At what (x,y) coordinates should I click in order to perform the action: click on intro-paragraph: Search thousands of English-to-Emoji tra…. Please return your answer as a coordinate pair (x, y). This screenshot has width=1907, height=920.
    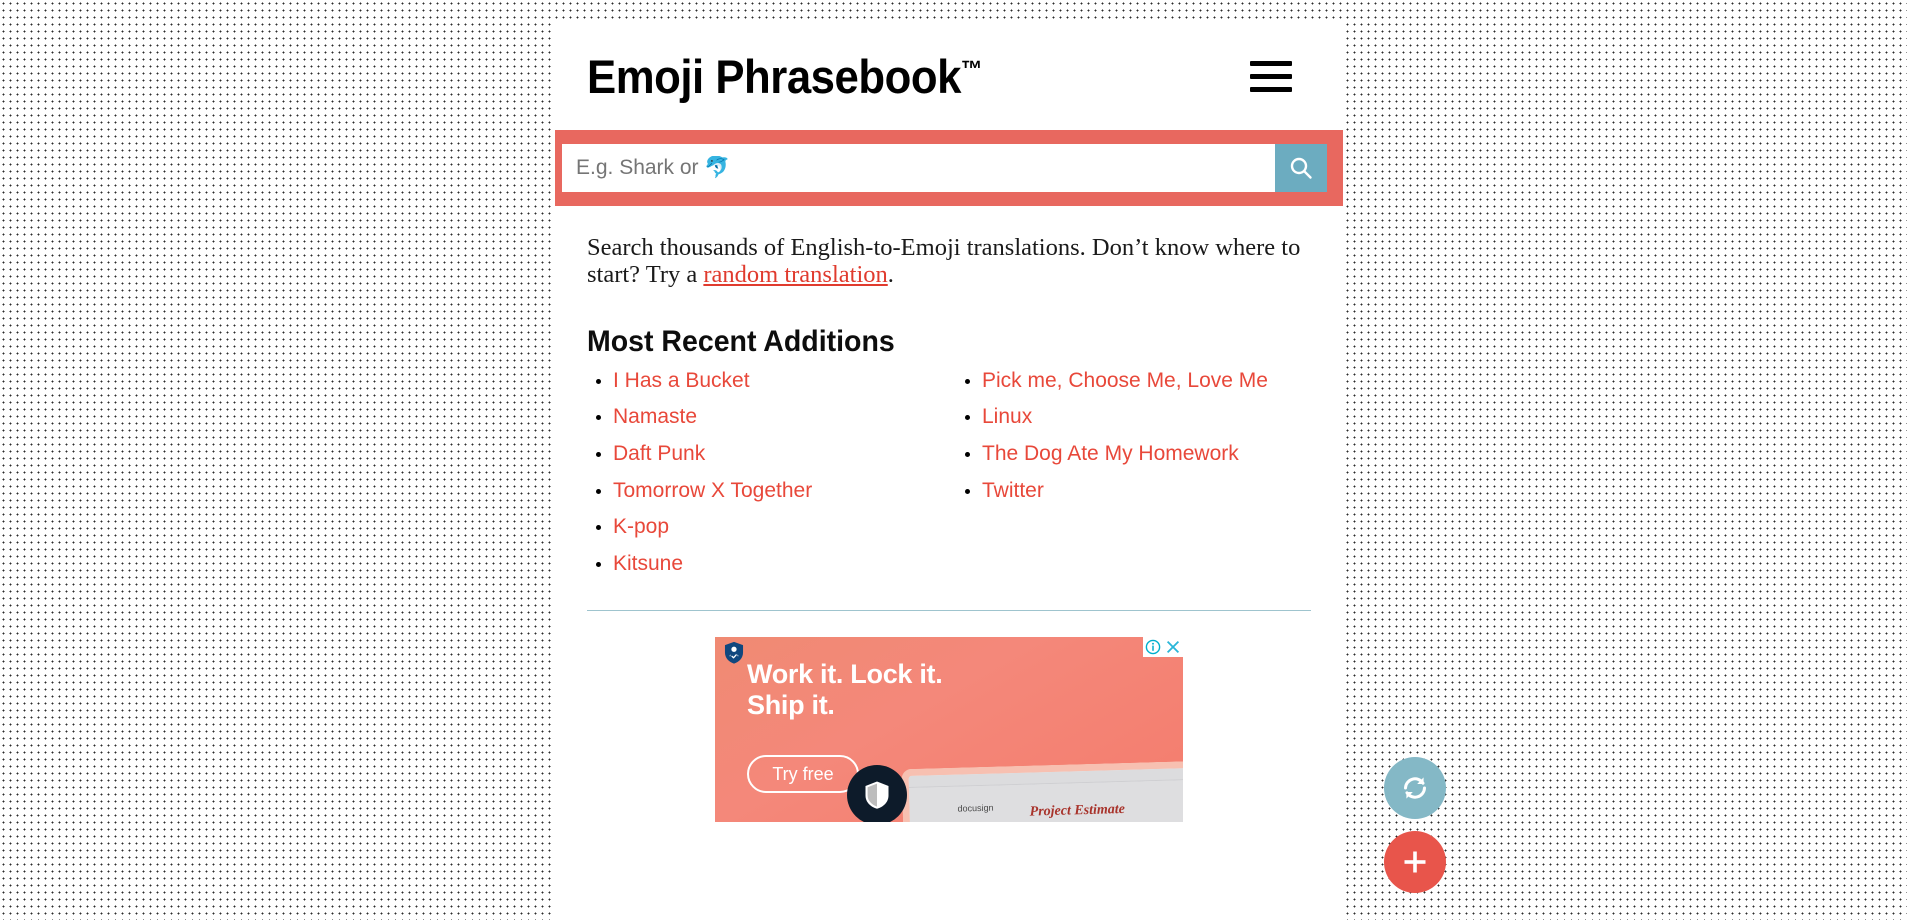
    Looking at the image, I should click on (950, 261).